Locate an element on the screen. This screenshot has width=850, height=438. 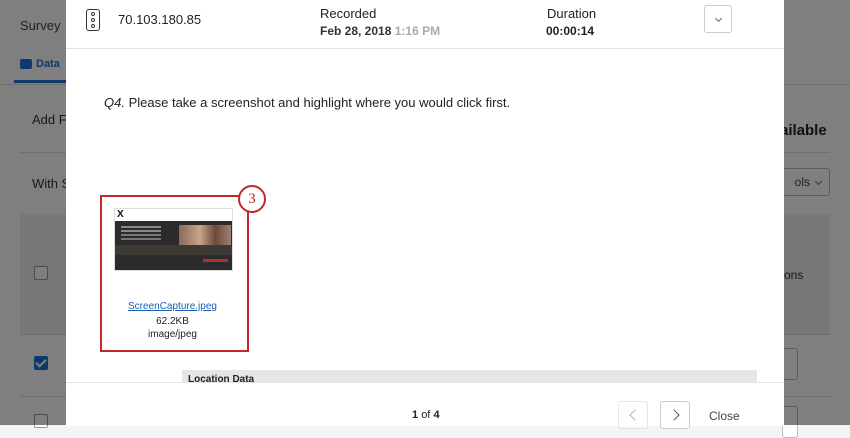
file-type: image/jpeg is located at coordinates (172, 334).